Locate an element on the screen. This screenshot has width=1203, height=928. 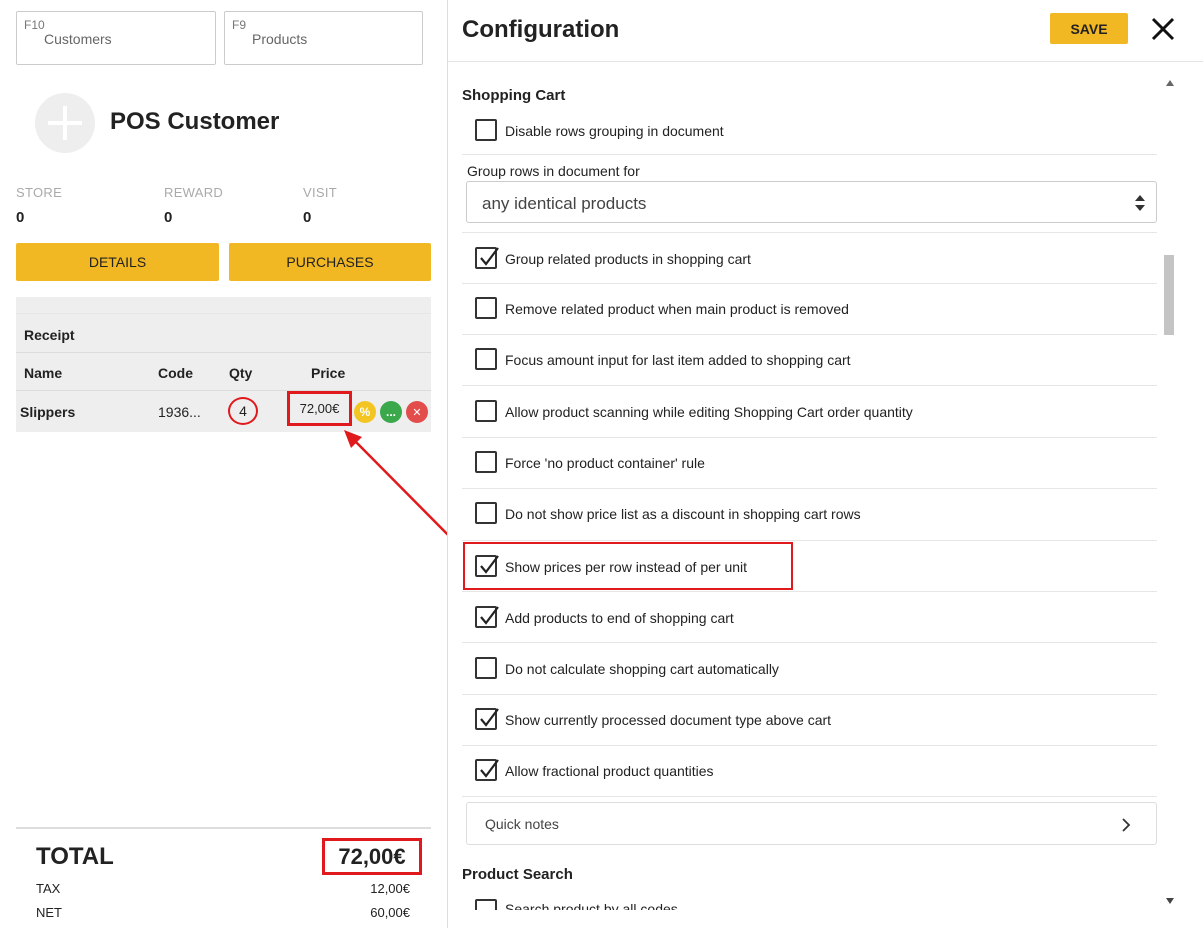
tax-value: 12,00€ is located at coordinates (390, 888).